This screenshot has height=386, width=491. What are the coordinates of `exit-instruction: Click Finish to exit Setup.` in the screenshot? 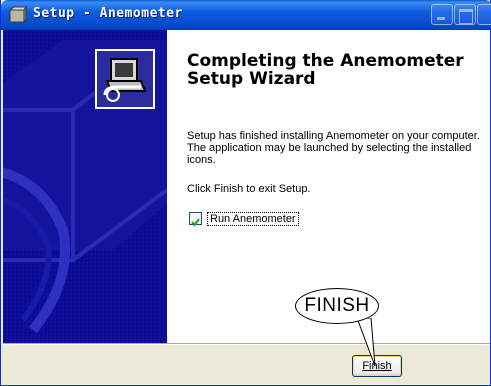 It's located at (249, 189).